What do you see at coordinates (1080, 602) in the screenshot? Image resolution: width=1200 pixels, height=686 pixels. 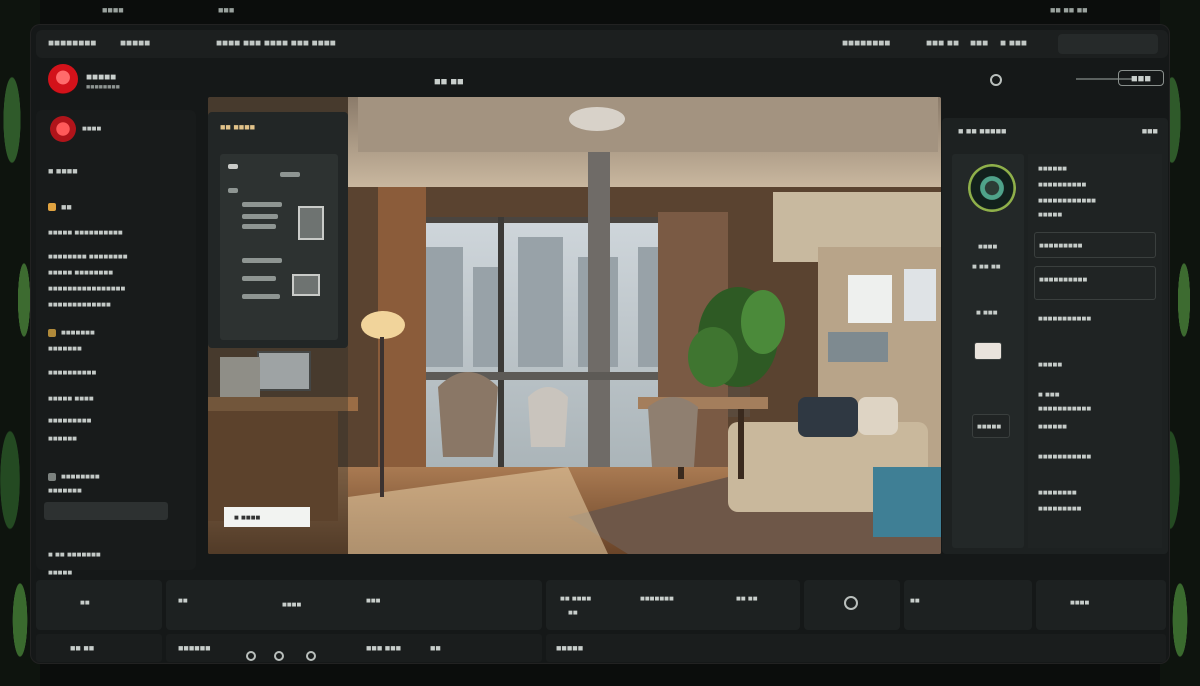 I see `bottom-label-10: ■■■■` at bounding box center [1080, 602].